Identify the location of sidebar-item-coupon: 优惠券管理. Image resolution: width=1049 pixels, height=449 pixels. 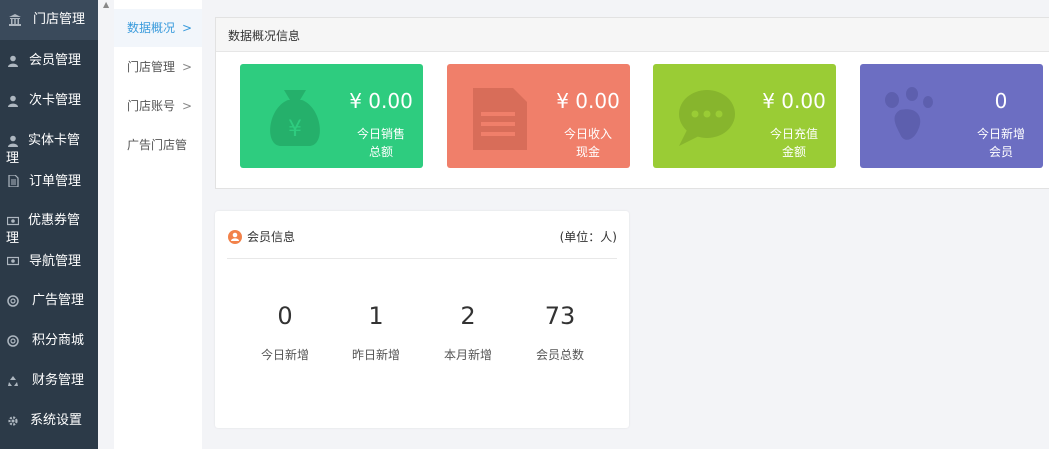
(49, 223).